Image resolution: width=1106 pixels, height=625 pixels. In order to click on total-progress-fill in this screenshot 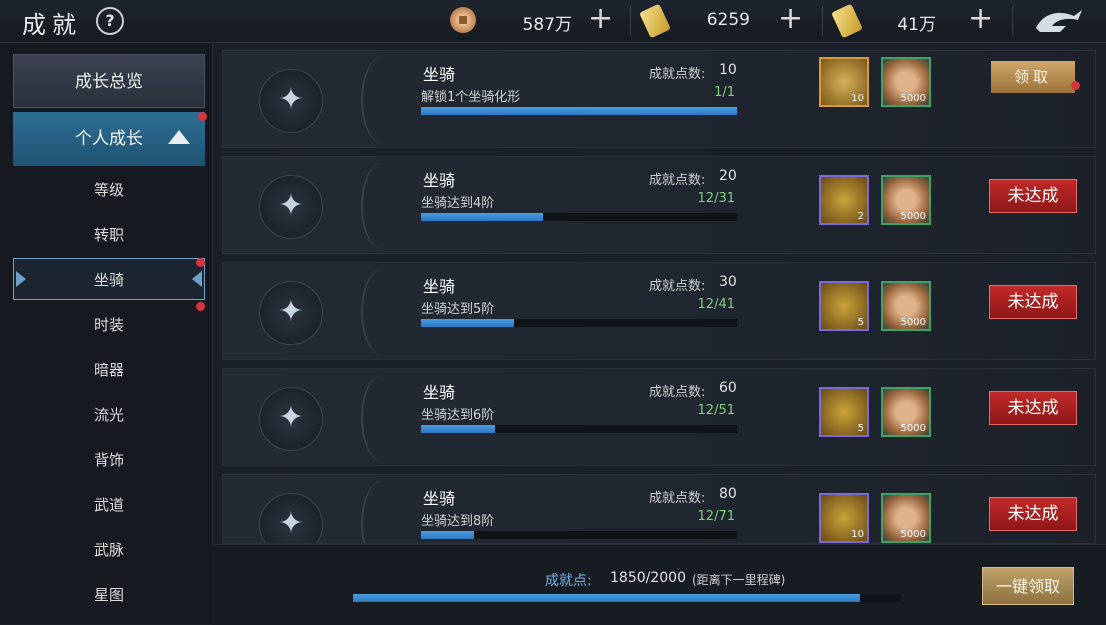, I will do `click(606, 598)`.